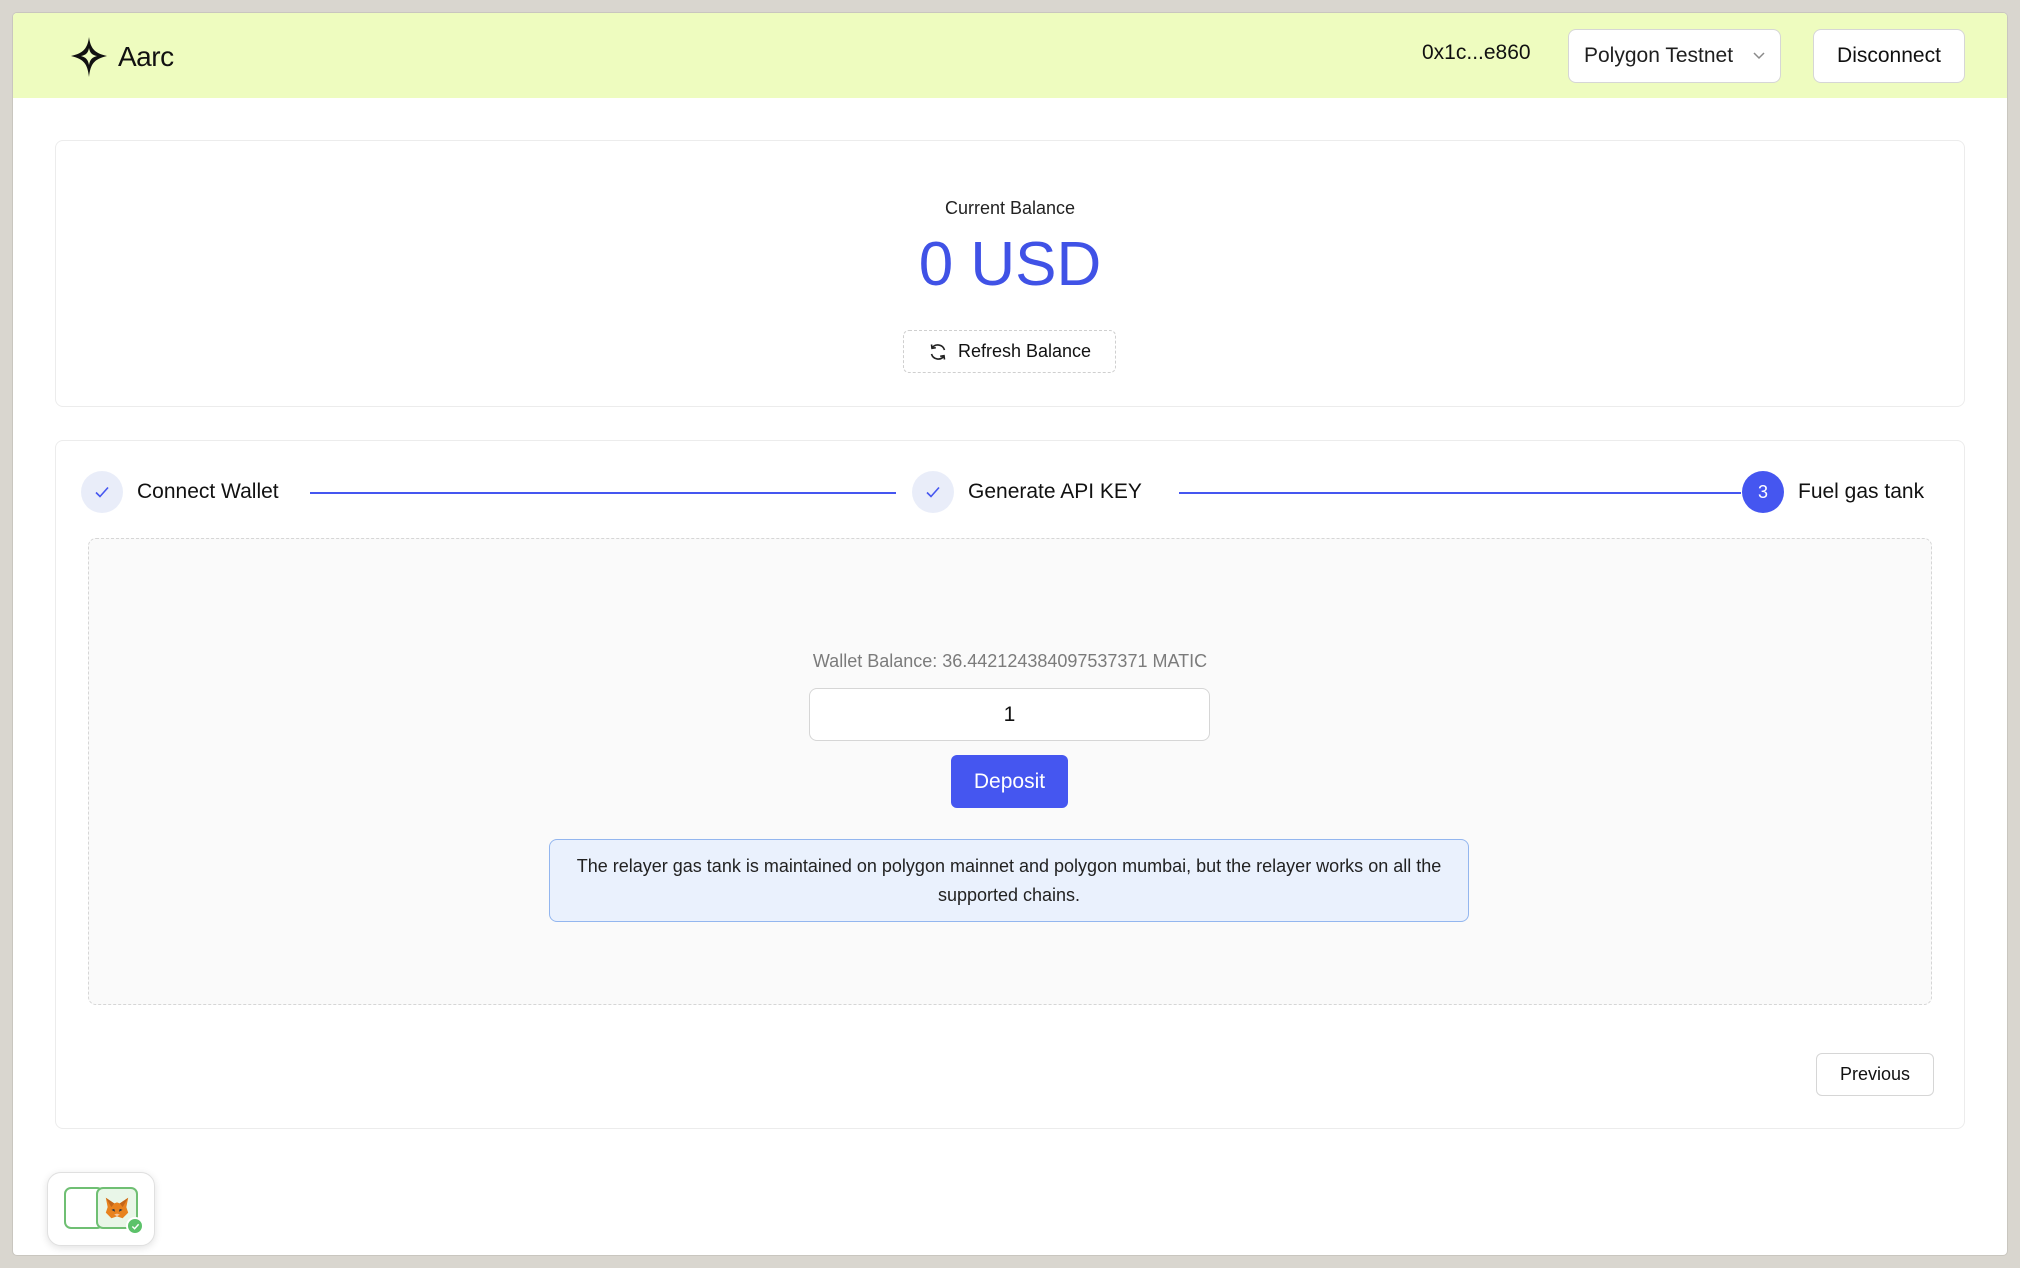 The image size is (2020, 1268). I want to click on step-connect-wallet: Connect Wallet, so click(180, 492).